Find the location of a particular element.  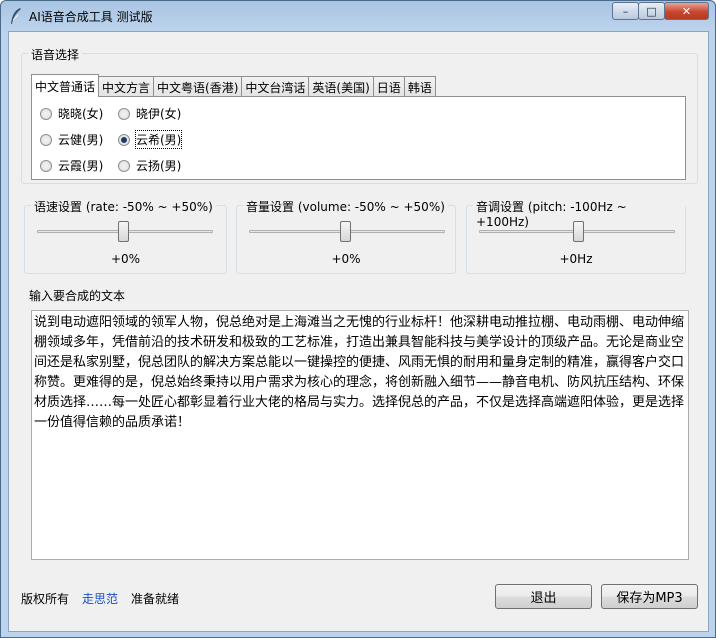

voice-radio-yunjian: 云健(男) is located at coordinates (71, 139).